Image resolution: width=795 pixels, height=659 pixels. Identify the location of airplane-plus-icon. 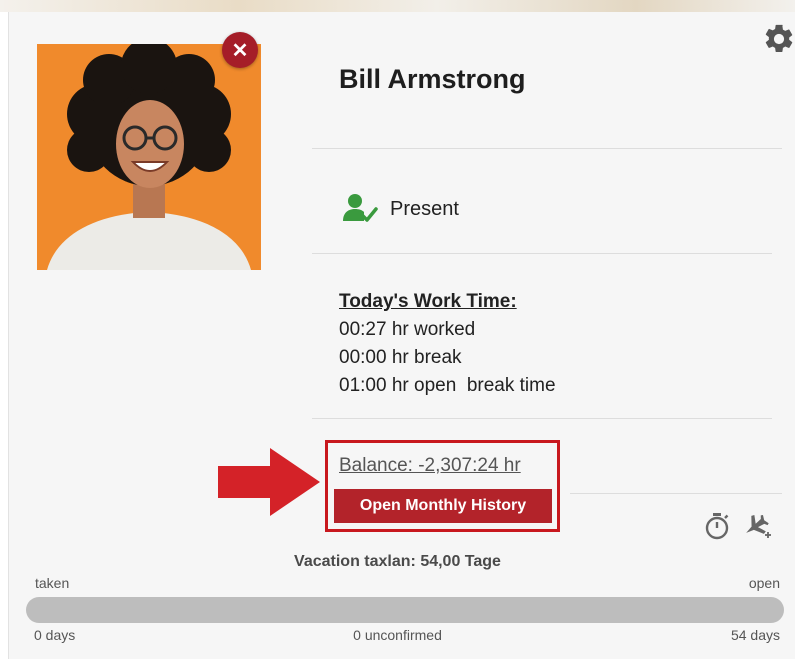
(758, 526).